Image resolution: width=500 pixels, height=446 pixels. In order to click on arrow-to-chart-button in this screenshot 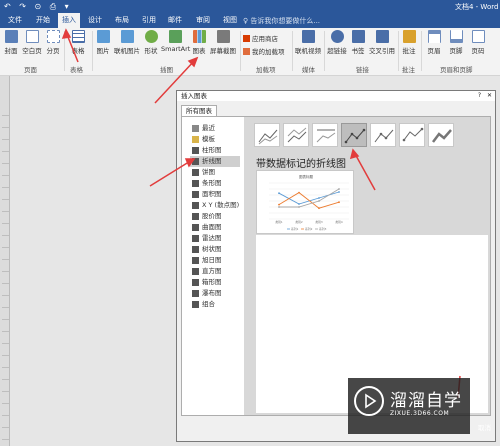, I will do `click(175, 81)`.